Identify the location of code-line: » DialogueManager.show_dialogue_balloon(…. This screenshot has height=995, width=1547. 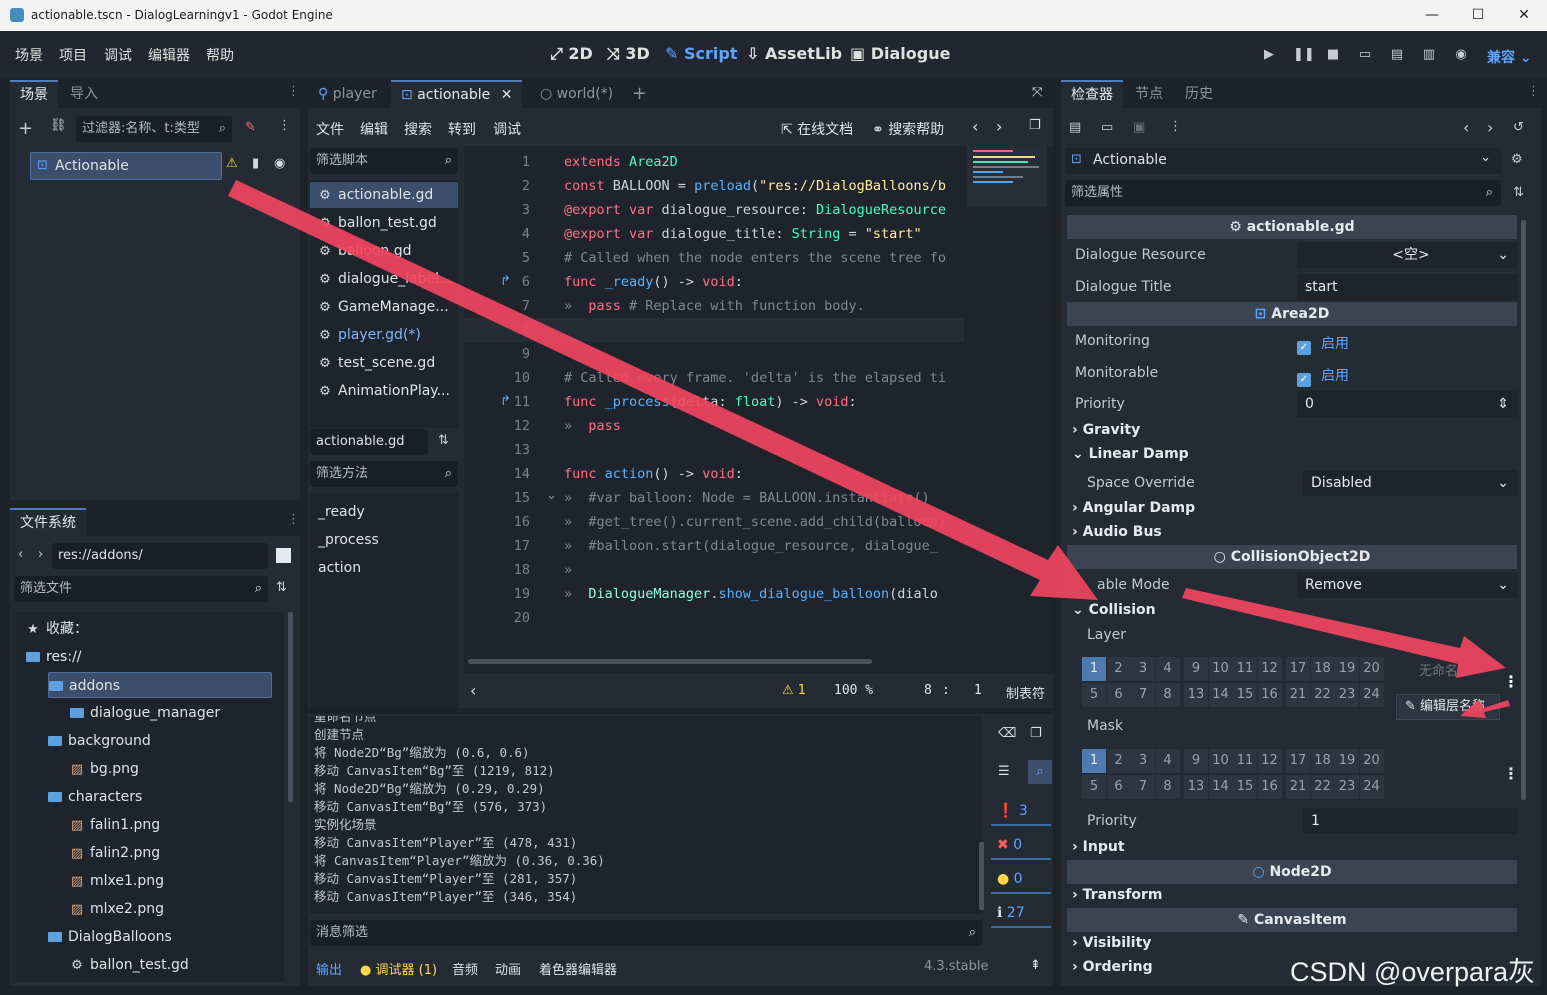
(751, 594).